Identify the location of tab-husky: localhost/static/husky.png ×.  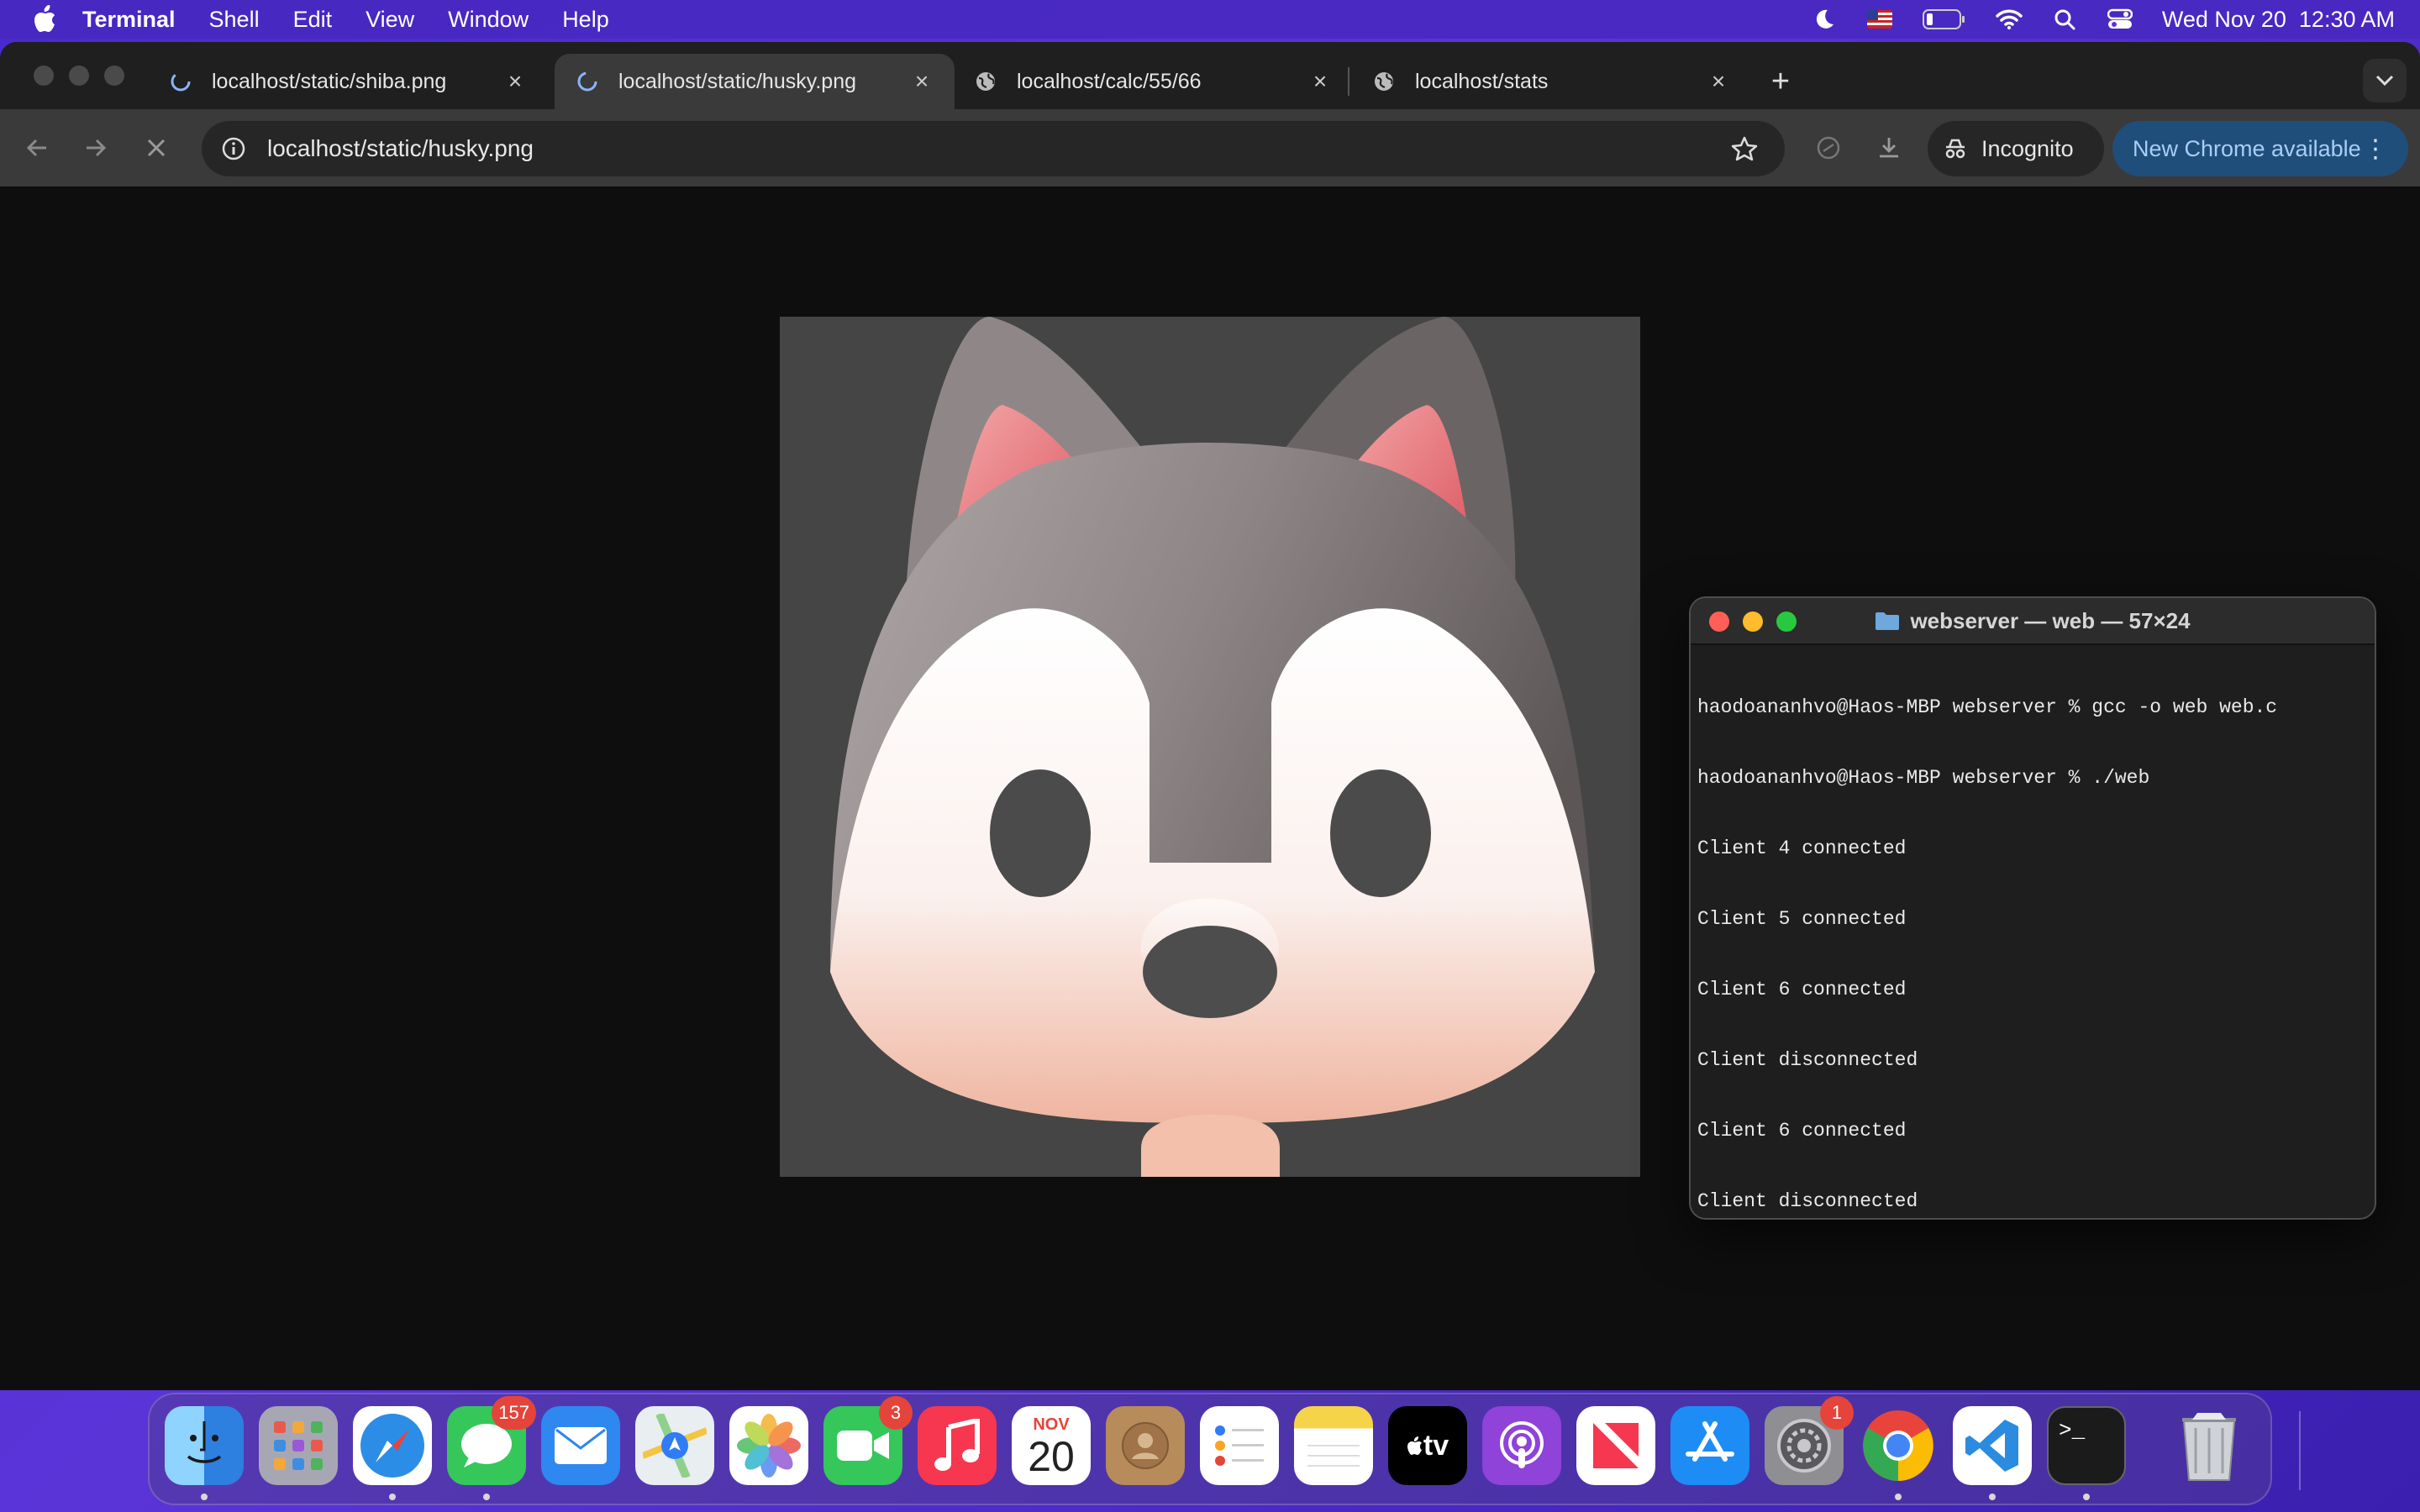
(755, 81).